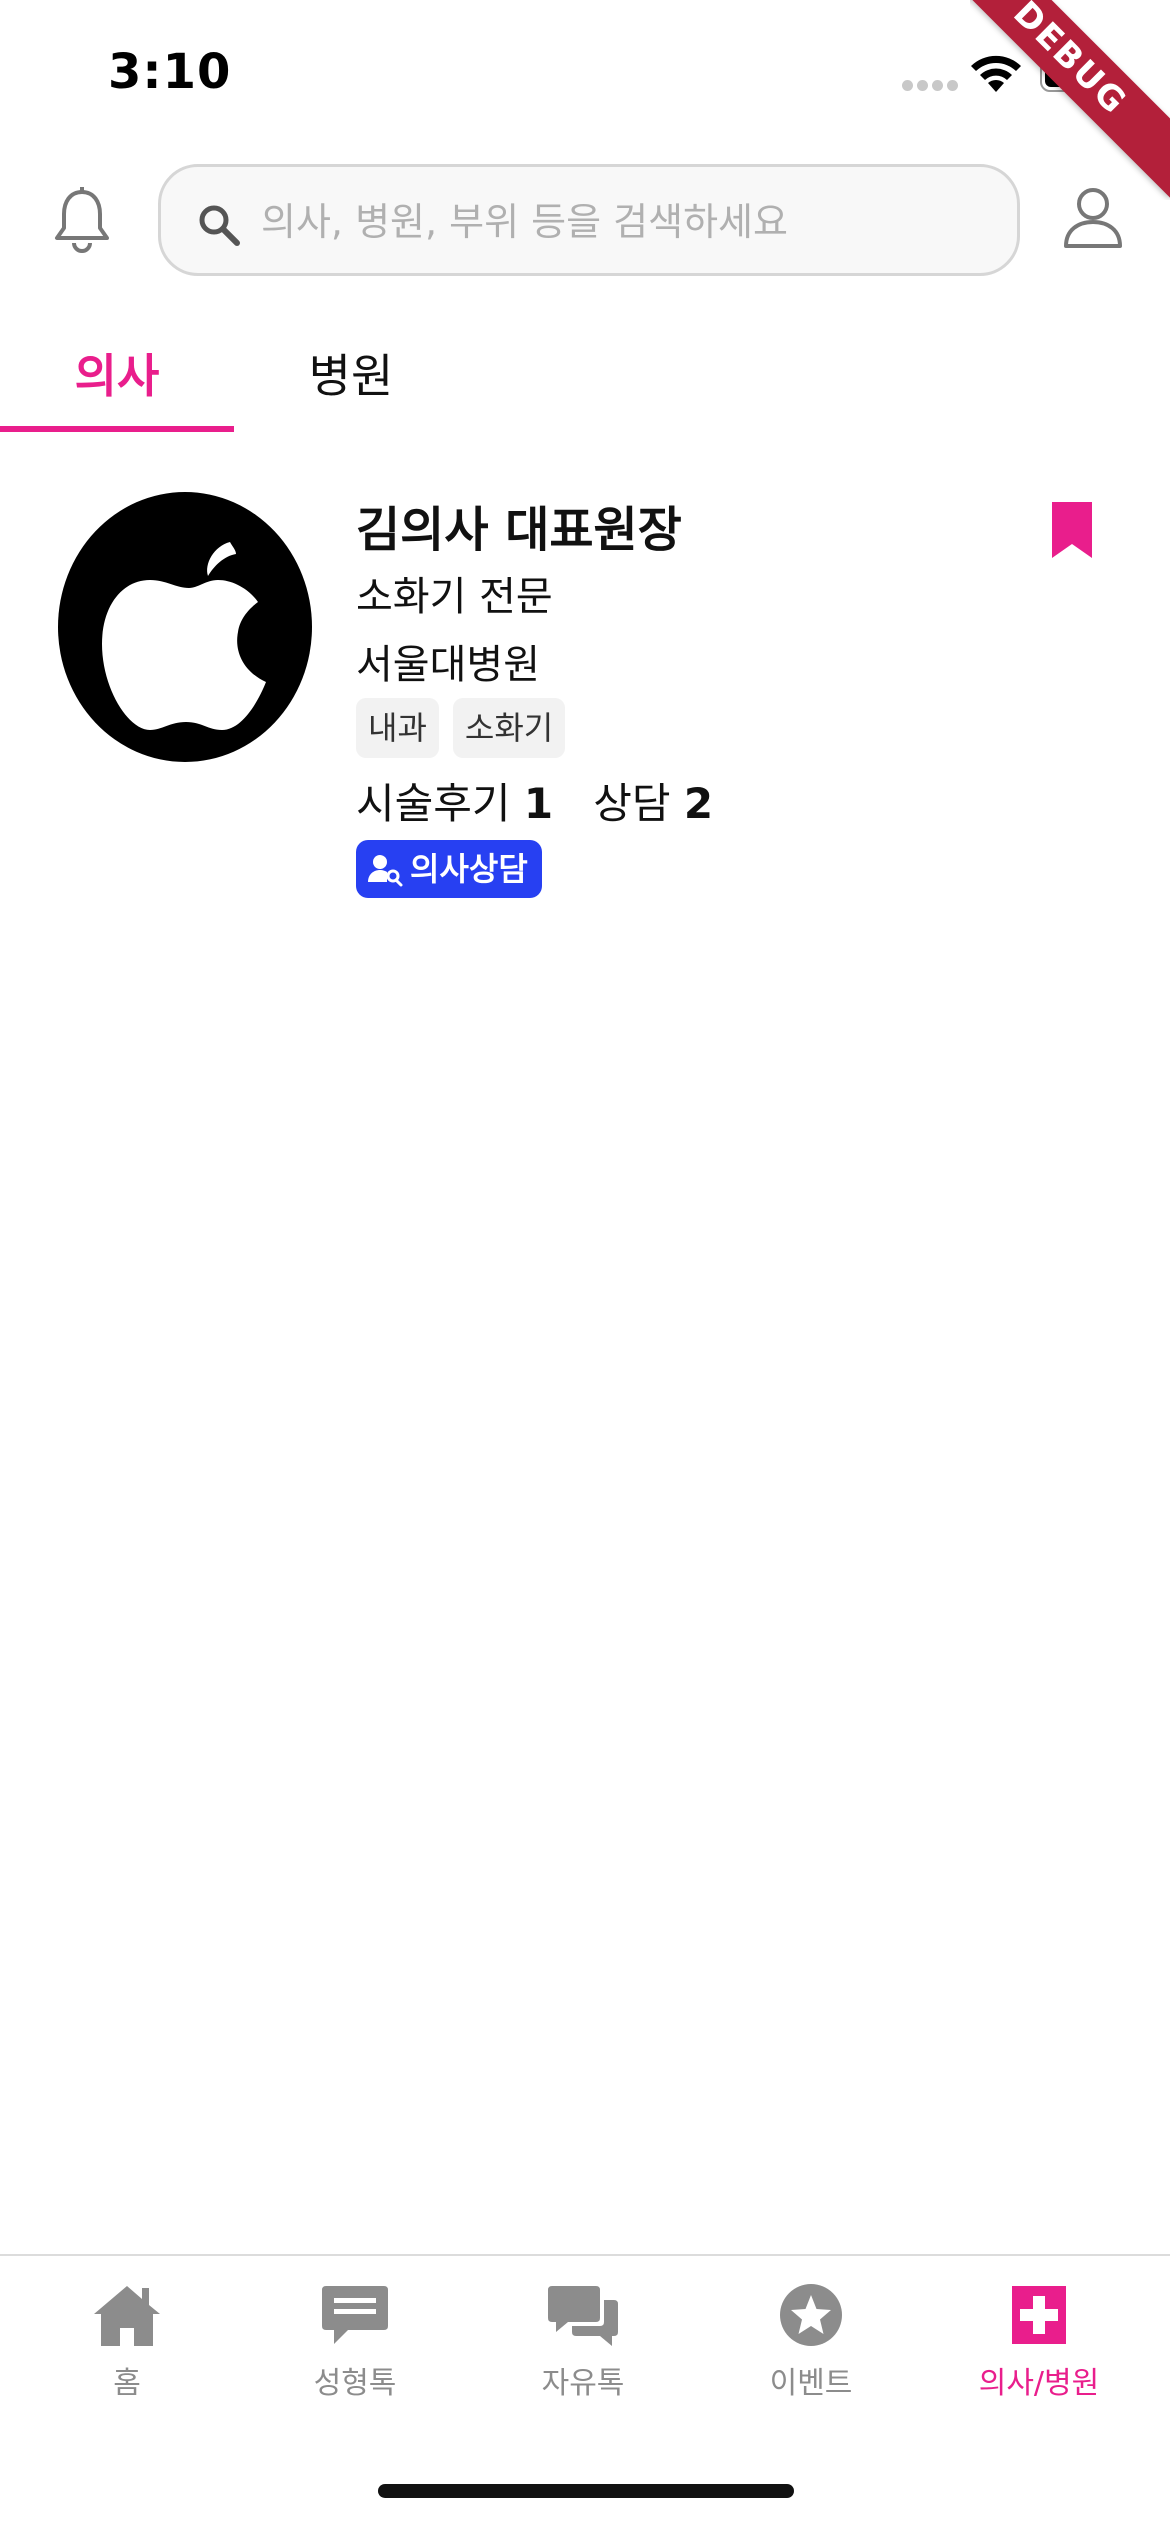 This screenshot has width=1170, height=2532. Describe the element at coordinates (698, 803) in the screenshot. I see `consult-count: 2` at that location.